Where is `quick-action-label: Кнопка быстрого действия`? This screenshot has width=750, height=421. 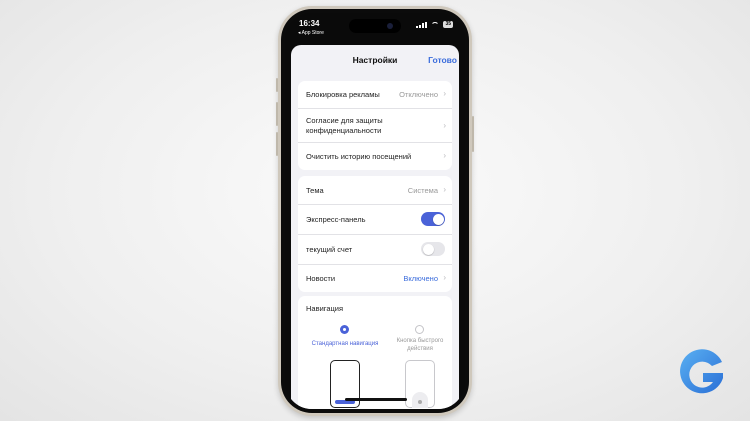 quick-action-label: Кнопка быстрого действия is located at coordinates (420, 345).